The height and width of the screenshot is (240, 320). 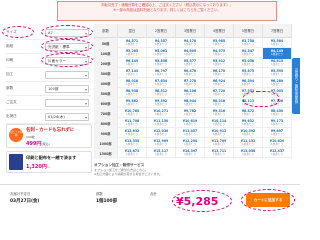 I want to click on price-cell: ¥13,058 1枚あたり, so click(x=248, y=153).